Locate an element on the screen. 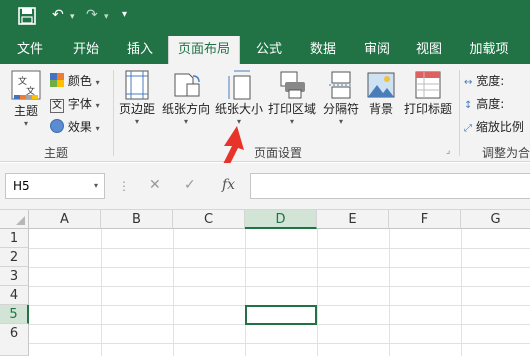  breaks-label: 分隔符 is located at coordinates (340, 109).